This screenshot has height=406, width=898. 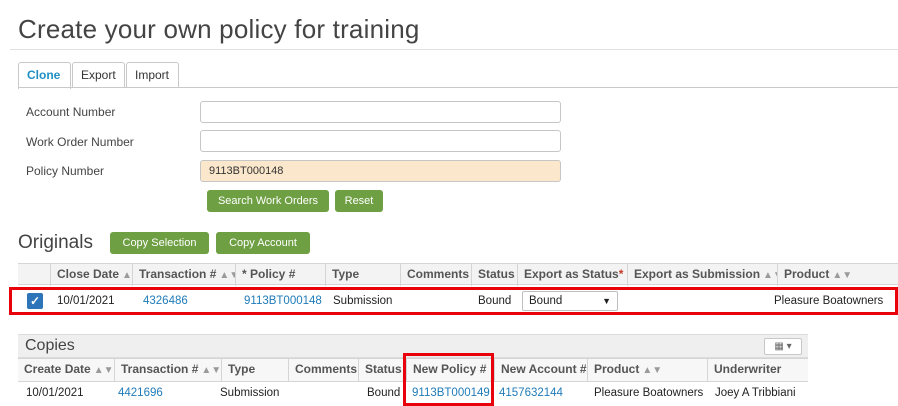 What do you see at coordinates (55, 242) in the screenshot?
I see `originals-title: Originals` at bounding box center [55, 242].